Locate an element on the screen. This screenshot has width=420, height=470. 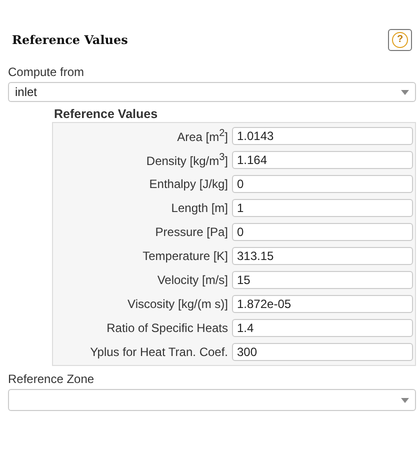
field-label: Length [m] is located at coordinates (199, 208).